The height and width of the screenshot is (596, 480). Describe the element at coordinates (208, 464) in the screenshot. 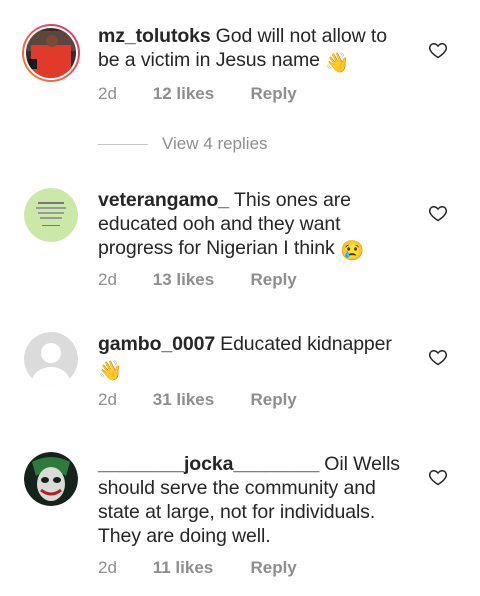

I see `comment-username: ________jocka________` at that location.